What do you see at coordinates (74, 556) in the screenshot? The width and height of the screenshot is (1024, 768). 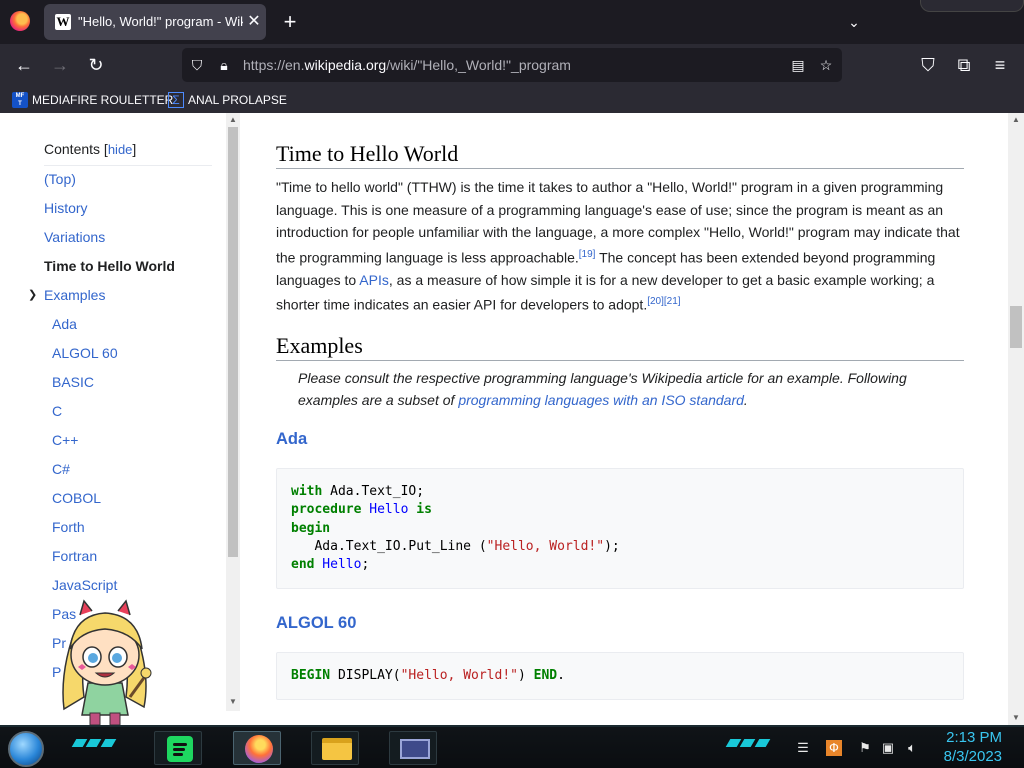 I see `toc-item-fortran: Fortran` at bounding box center [74, 556].